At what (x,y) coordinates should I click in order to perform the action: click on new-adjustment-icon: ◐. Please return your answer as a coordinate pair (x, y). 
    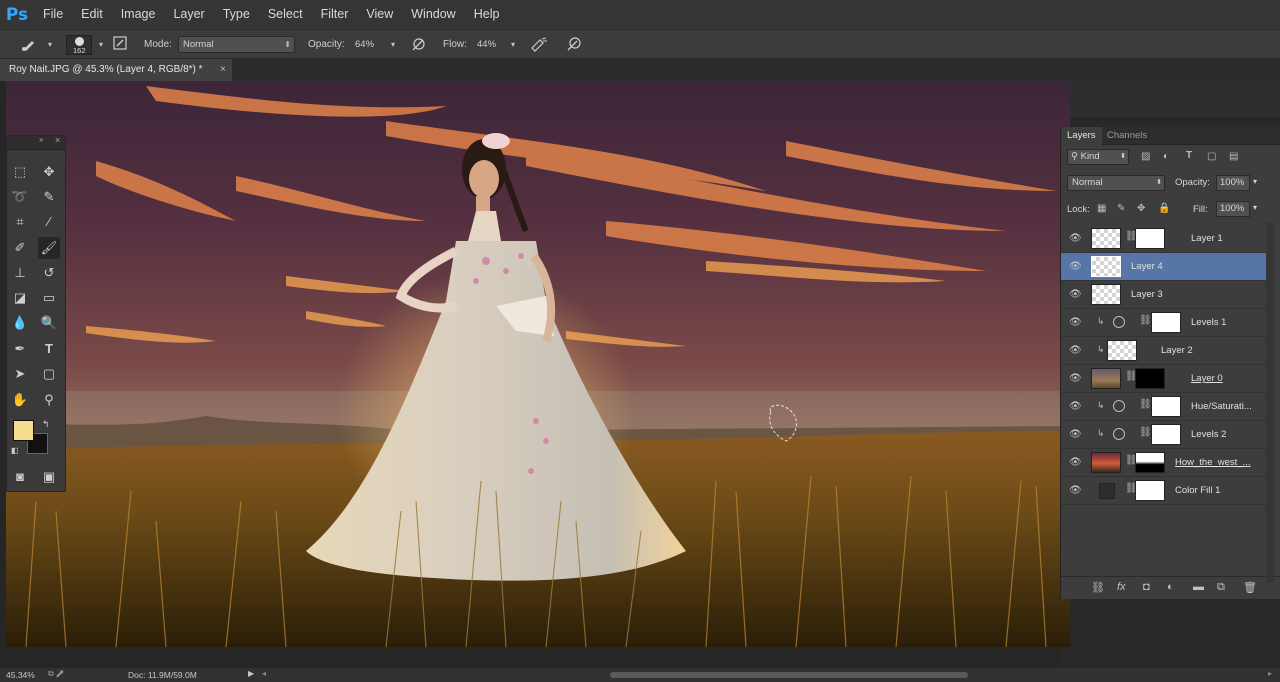
    Looking at the image, I should click on (1170, 587).